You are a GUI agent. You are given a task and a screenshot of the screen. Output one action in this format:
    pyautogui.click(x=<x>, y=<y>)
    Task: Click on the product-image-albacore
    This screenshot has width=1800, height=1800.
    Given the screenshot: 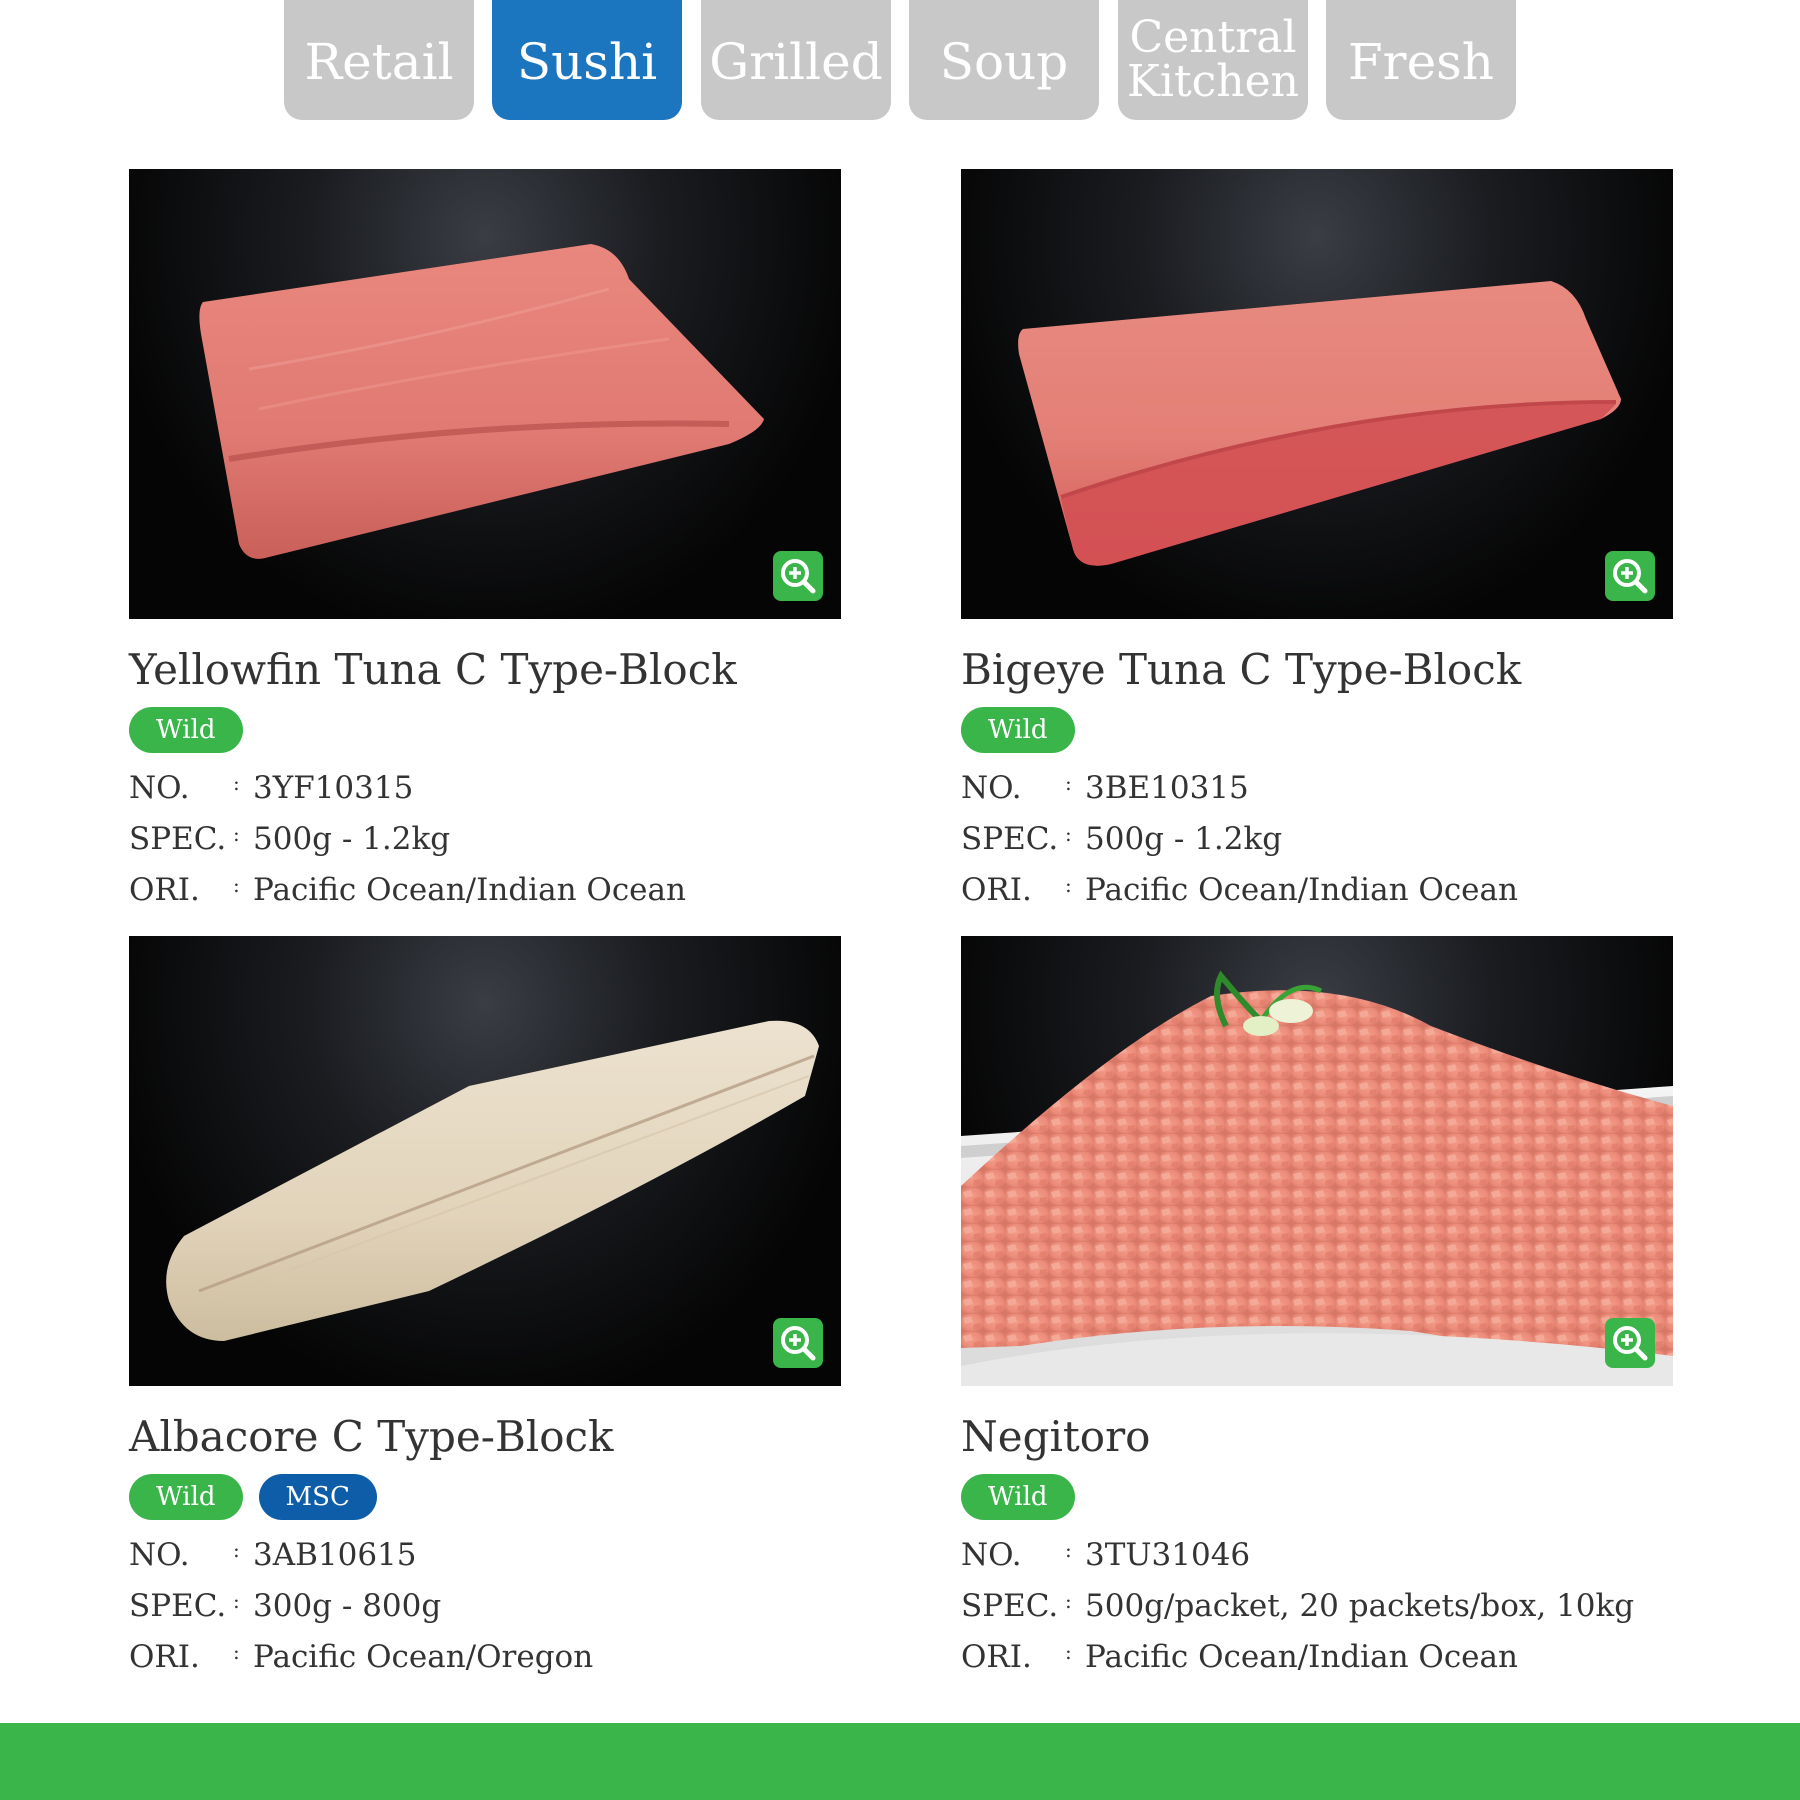 What is the action you would take?
    pyautogui.click(x=485, y=1161)
    